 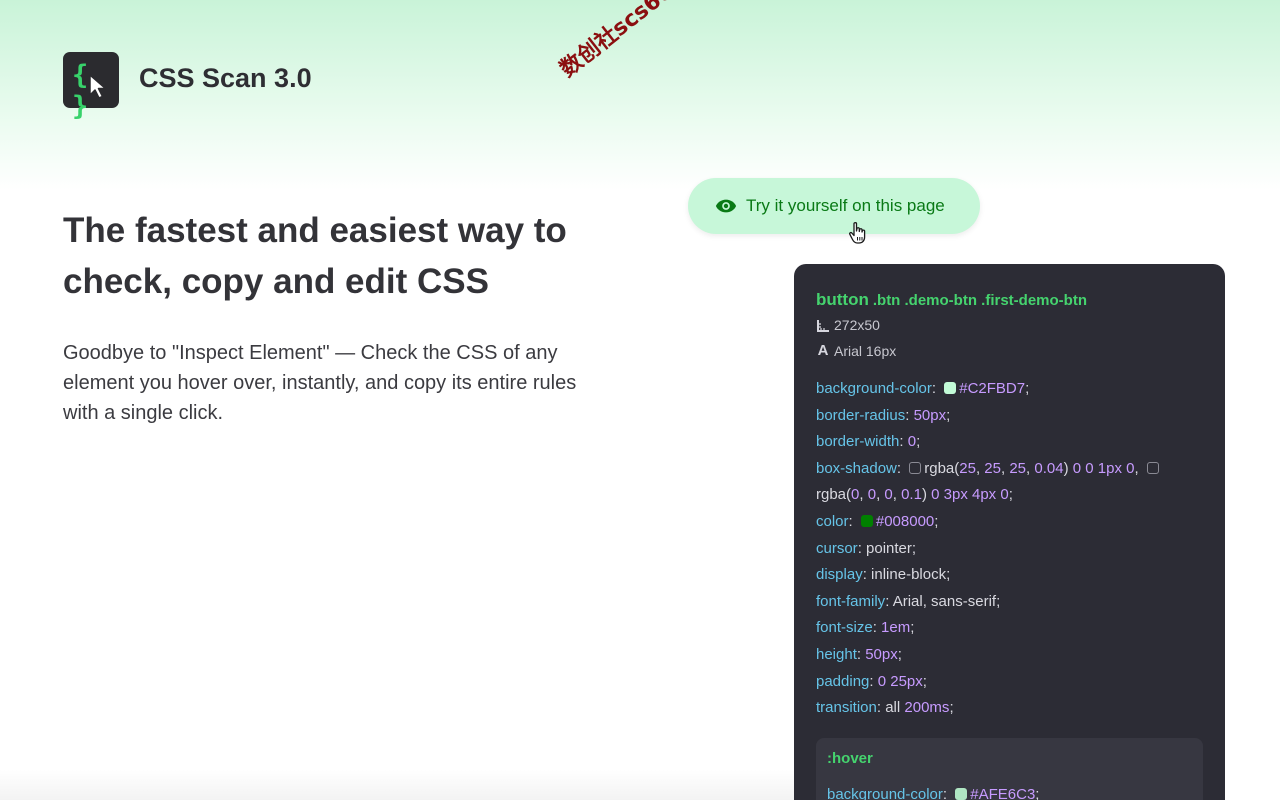 What do you see at coordinates (857, 325) in the screenshot?
I see `element-size-value: 272x50` at bounding box center [857, 325].